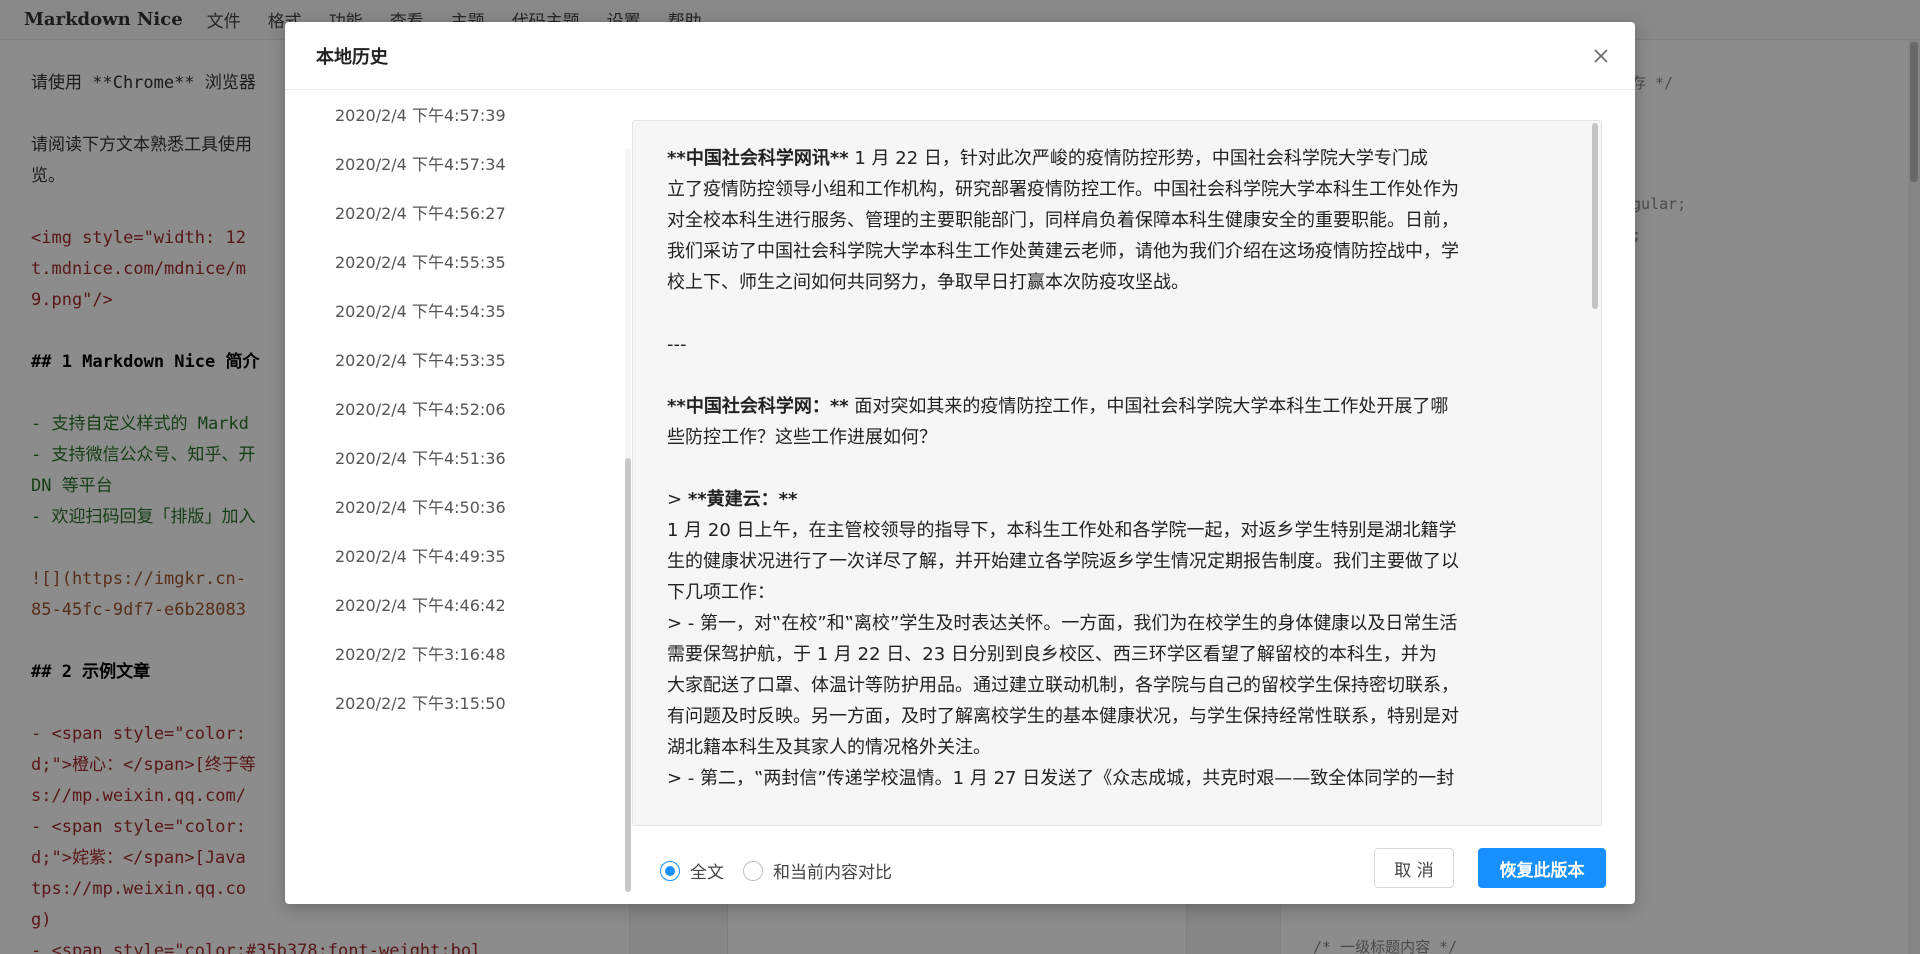 Image resolution: width=1920 pixels, height=954 pixels. Describe the element at coordinates (960, 864) in the screenshot. I see `dialog-footer: 全文 和当前内容对比 取 消 恢复此版本` at that location.